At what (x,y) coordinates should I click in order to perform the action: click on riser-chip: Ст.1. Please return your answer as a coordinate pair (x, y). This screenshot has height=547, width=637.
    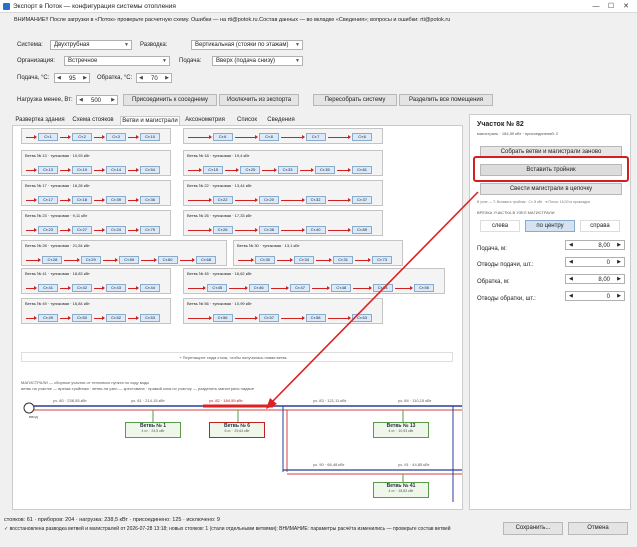
    Looking at the image, I should click on (48, 137).